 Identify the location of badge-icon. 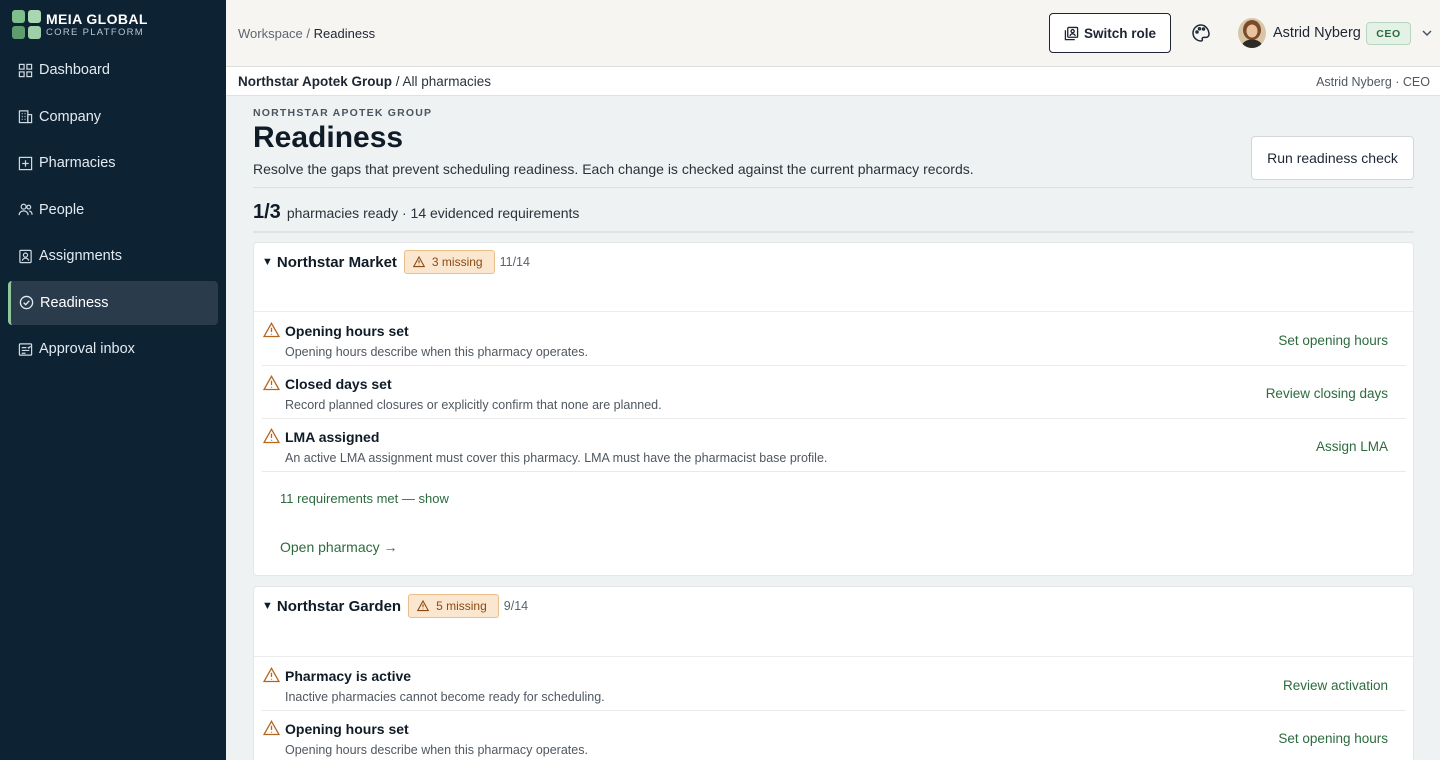
(25, 256).